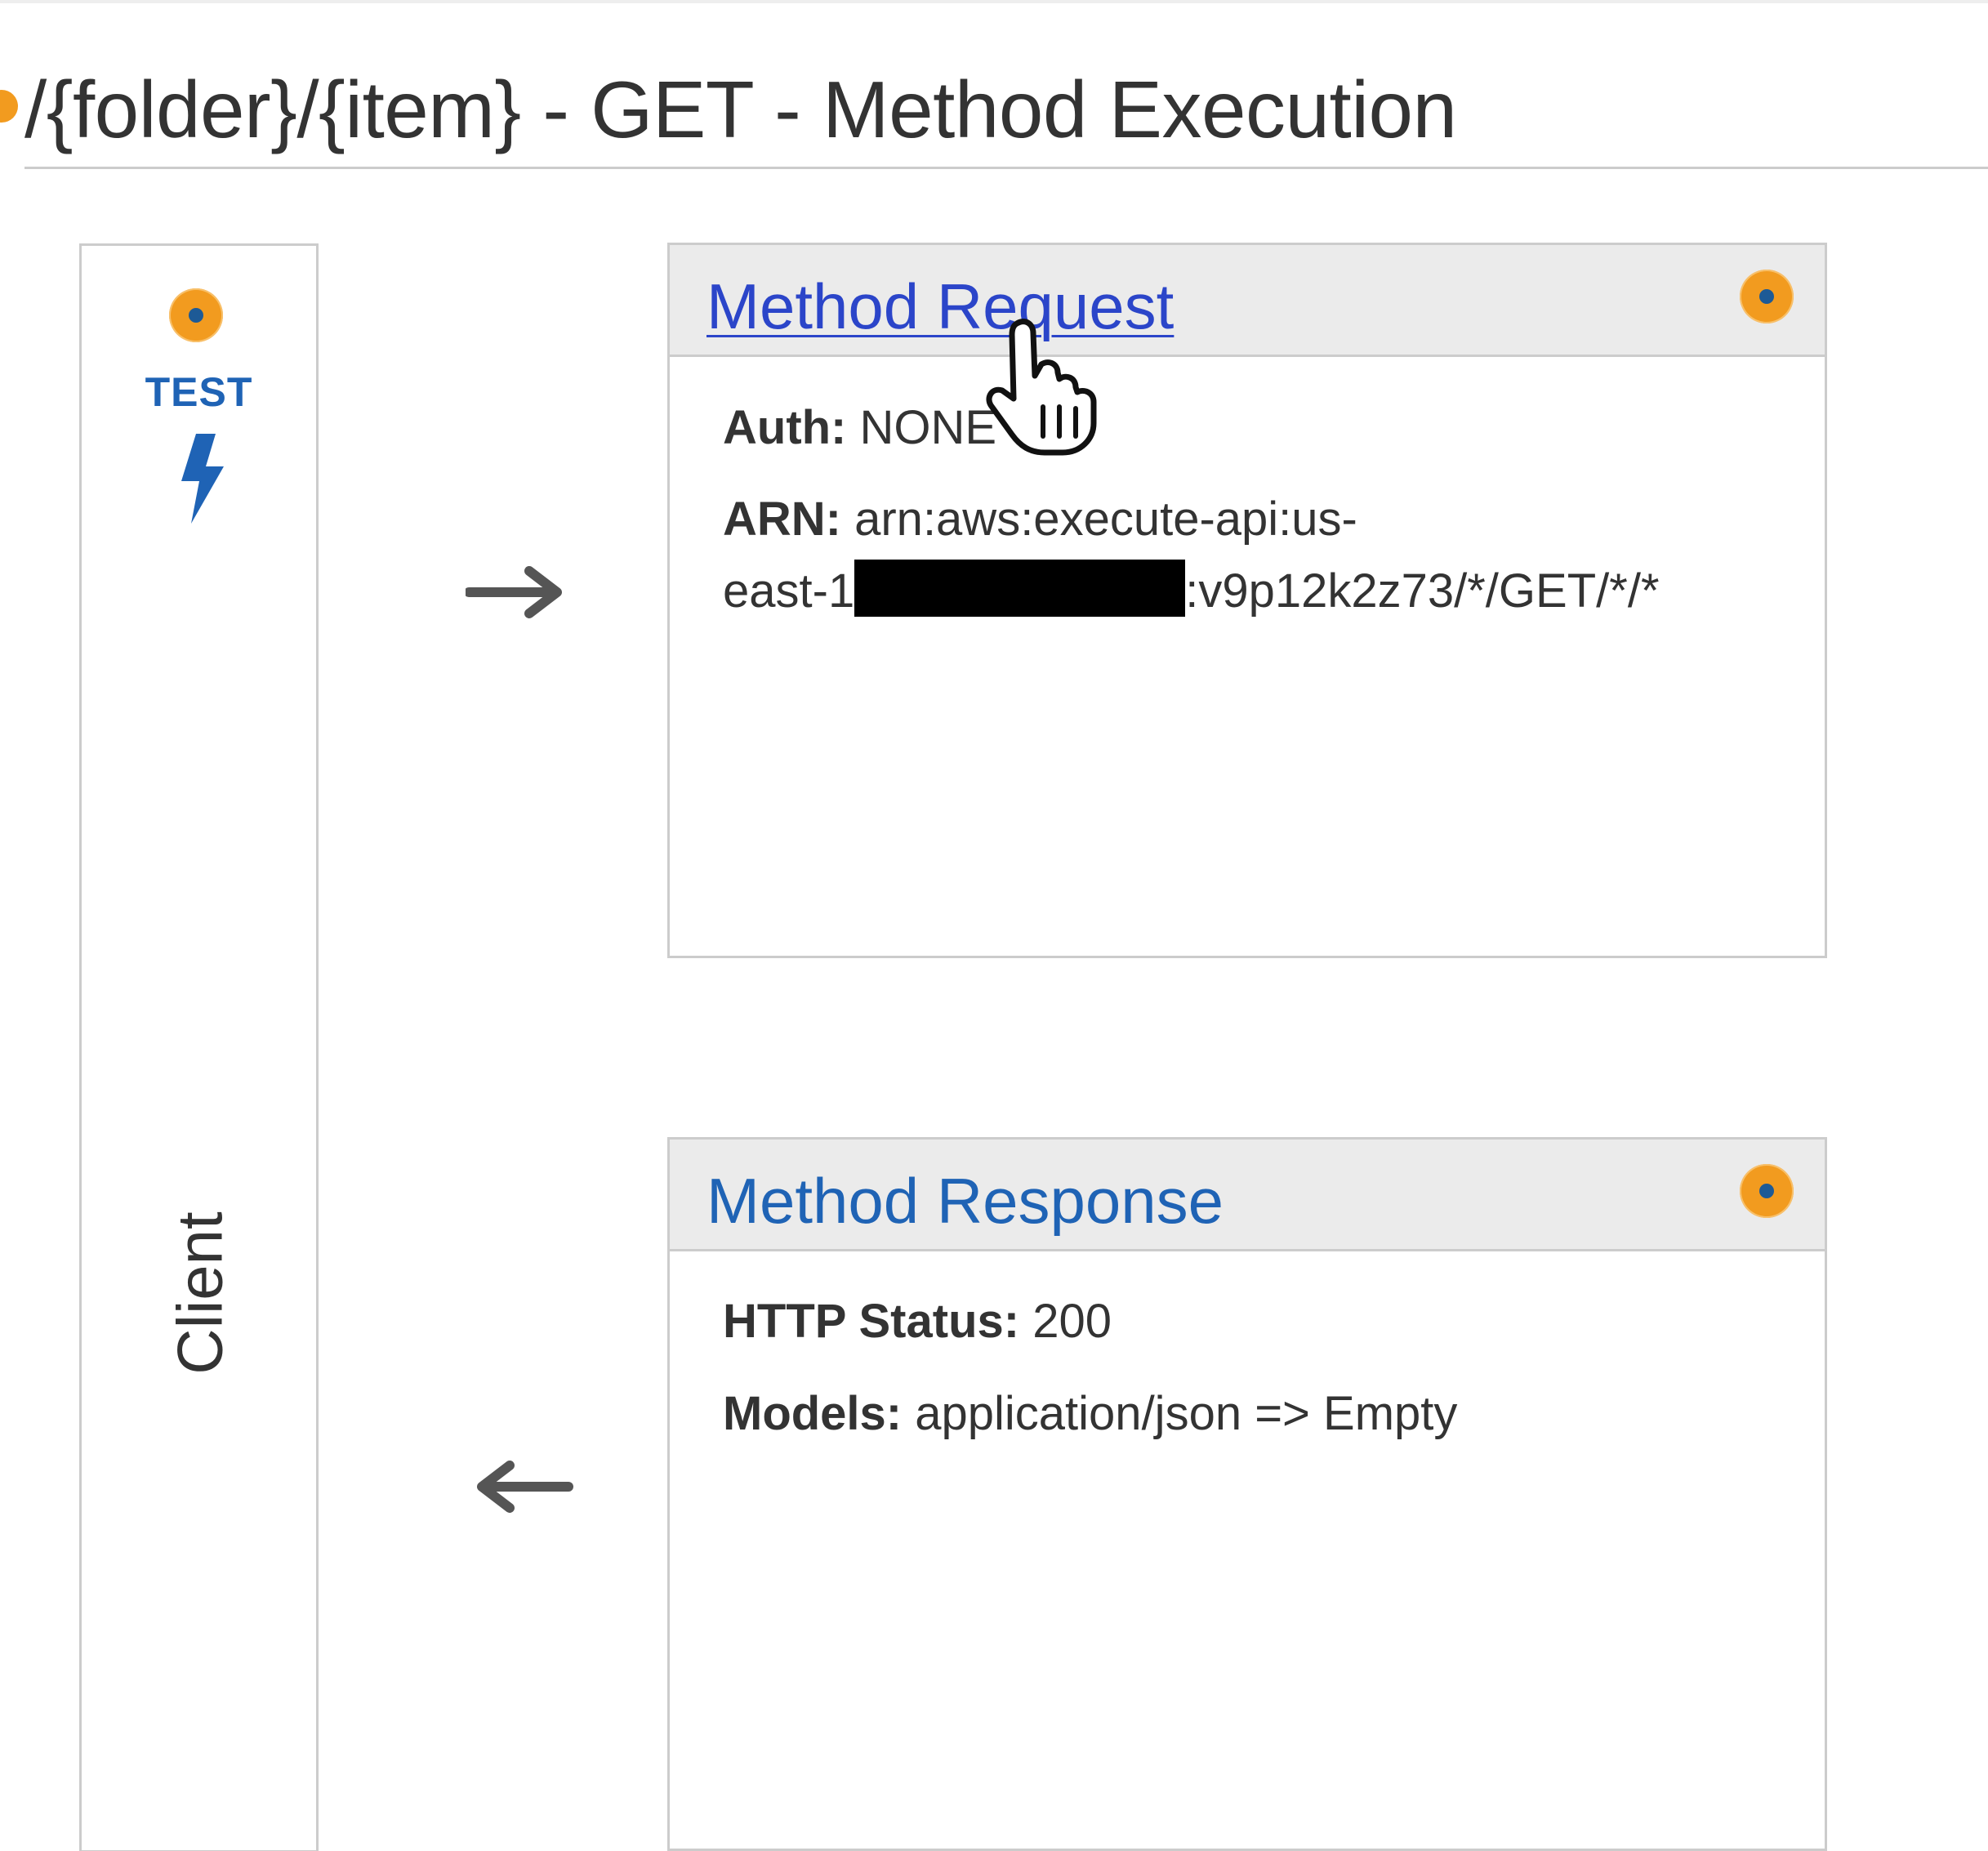 The width and height of the screenshot is (1988, 1851). I want to click on arn-value-prefix: east-1, so click(789, 591).